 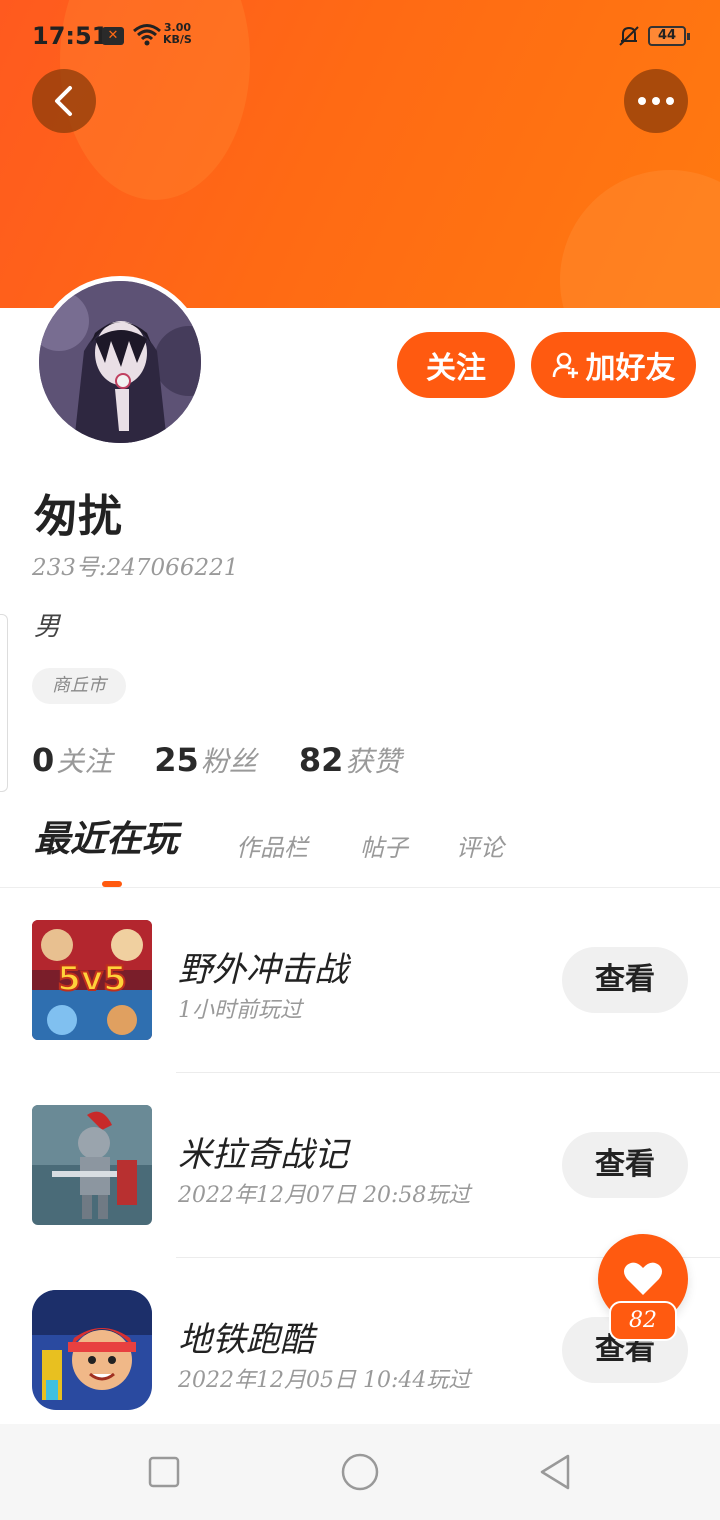 I want to click on game-icon-text: 5v5, so click(x=91, y=979).